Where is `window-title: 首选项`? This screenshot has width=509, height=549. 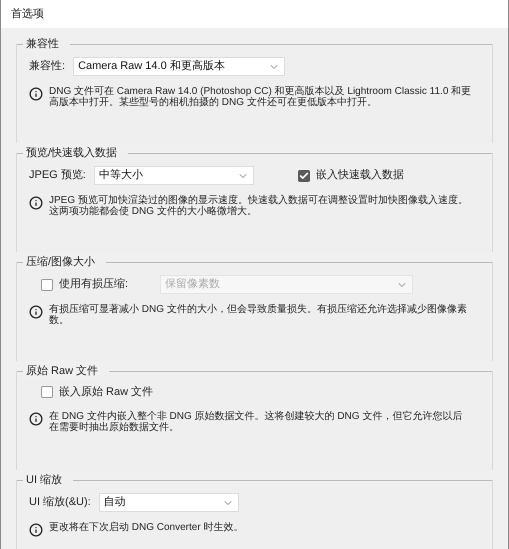
window-title: 首选项 is located at coordinates (27, 14).